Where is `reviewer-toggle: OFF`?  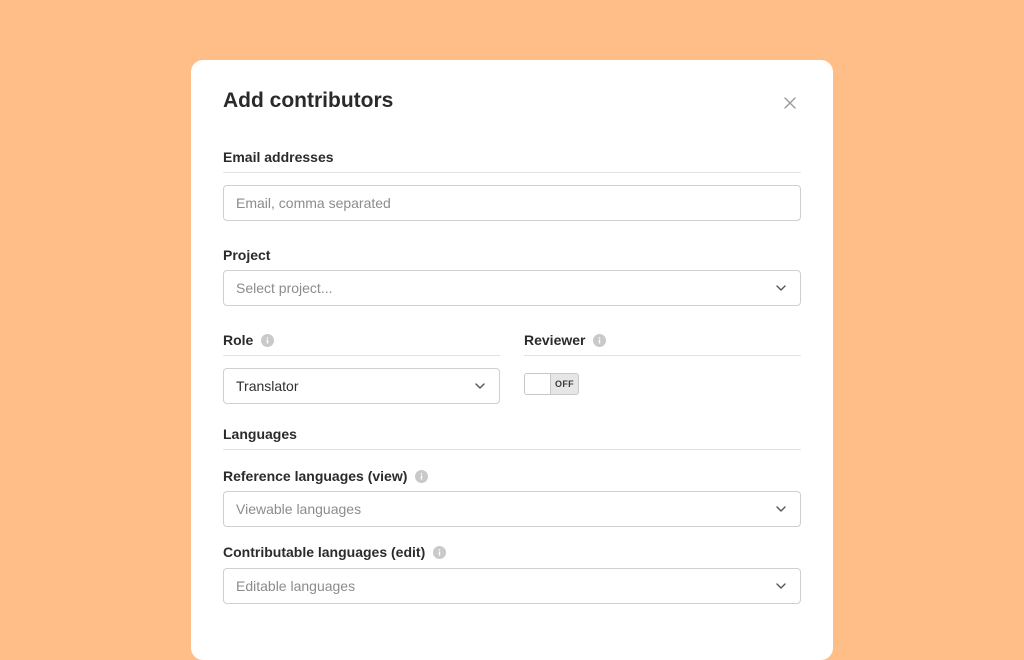 reviewer-toggle: OFF is located at coordinates (551, 384).